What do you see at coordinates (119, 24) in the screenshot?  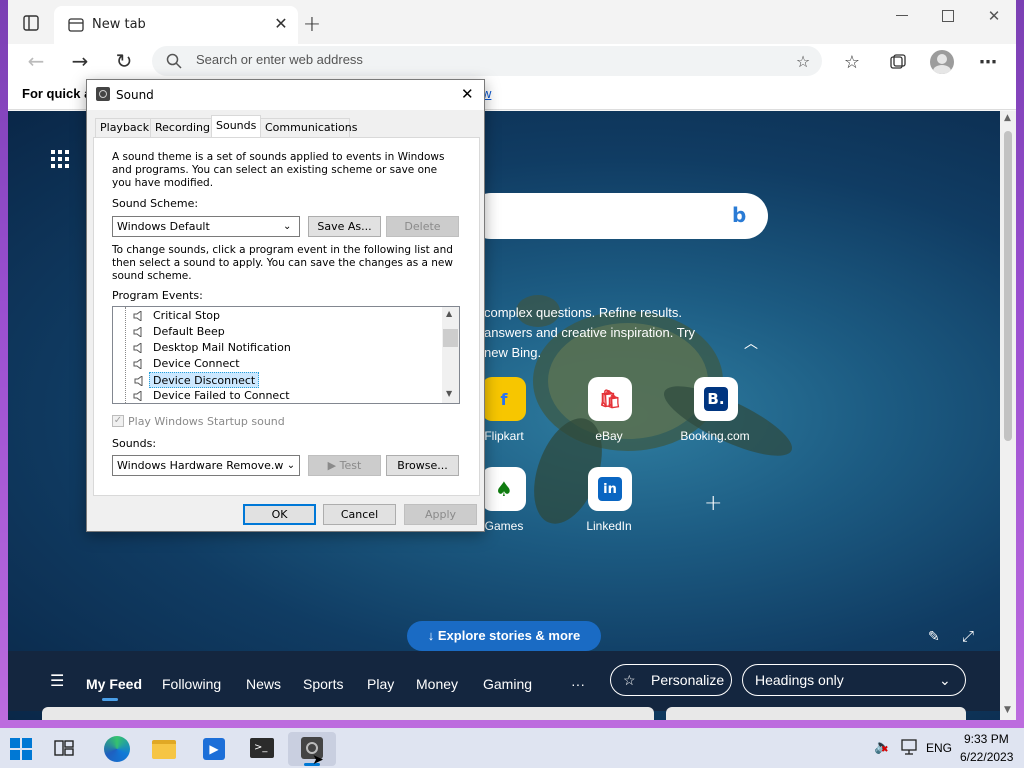 I see `tab-title: New tab` at bounding box center [119, 24].